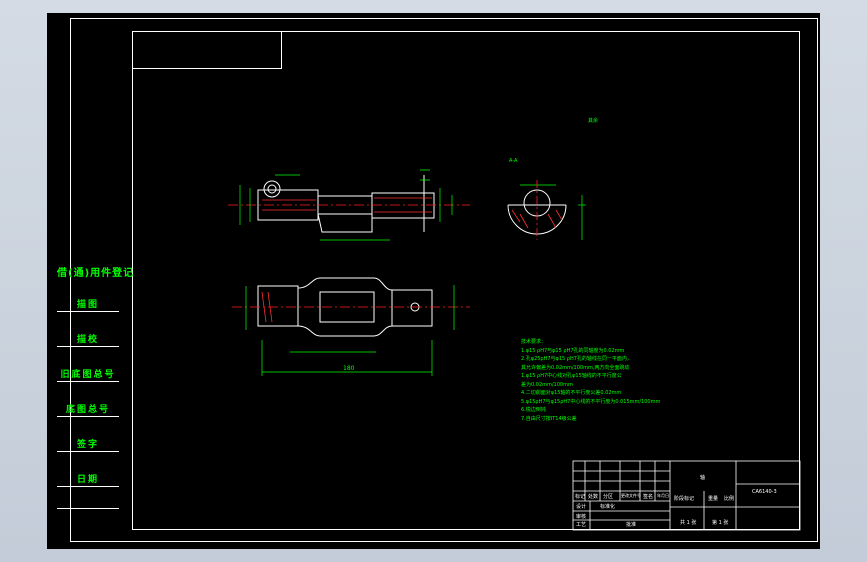 This screenshot has width=867, height=562. I want to click on tech-note-line: 差为0.02mm/100mm, so click(547, 384).